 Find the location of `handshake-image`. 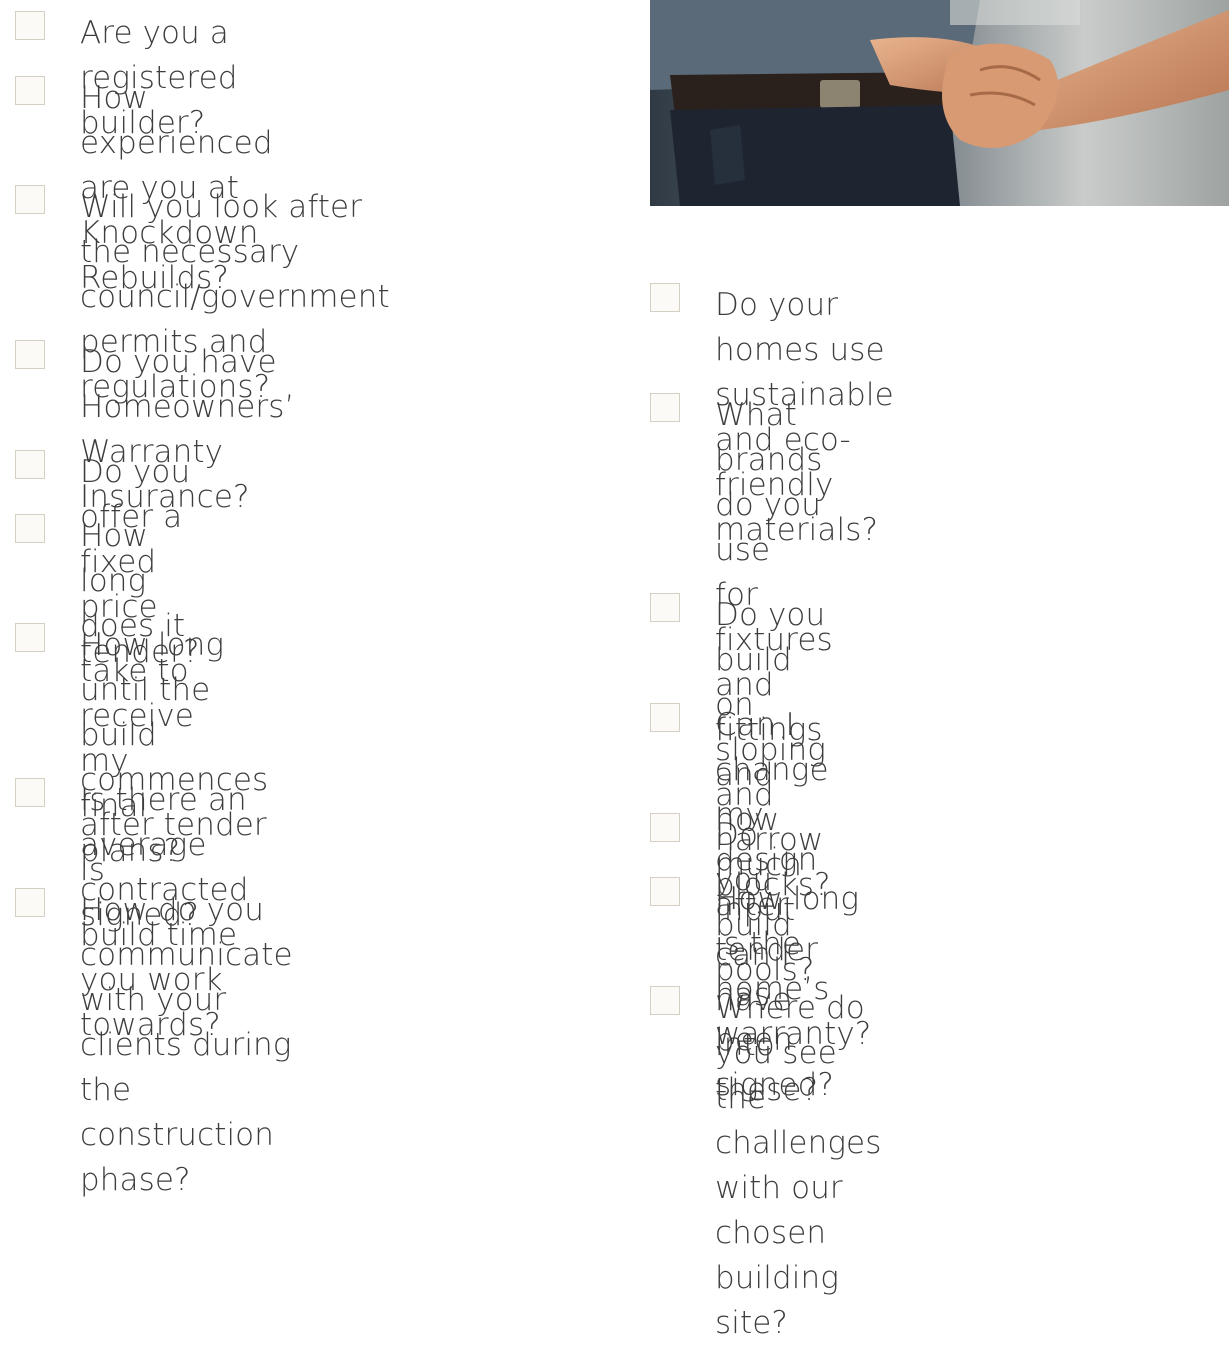

handshake-image is located at coordinates (939, 103).